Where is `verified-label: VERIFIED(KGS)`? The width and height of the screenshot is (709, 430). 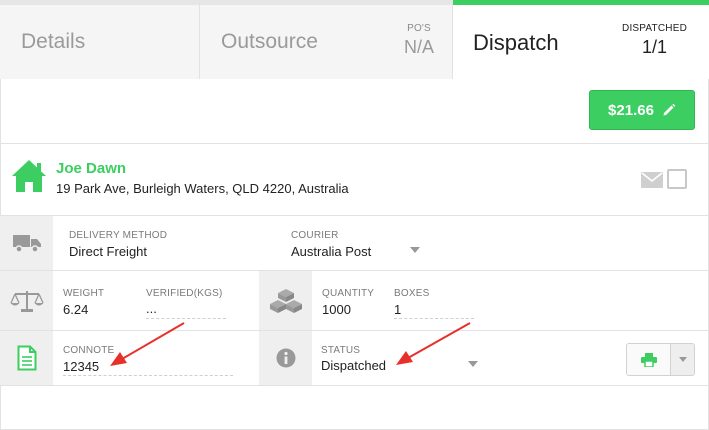 verified-label: VERIFIED(KGS) is located at coordinates (184, 293).